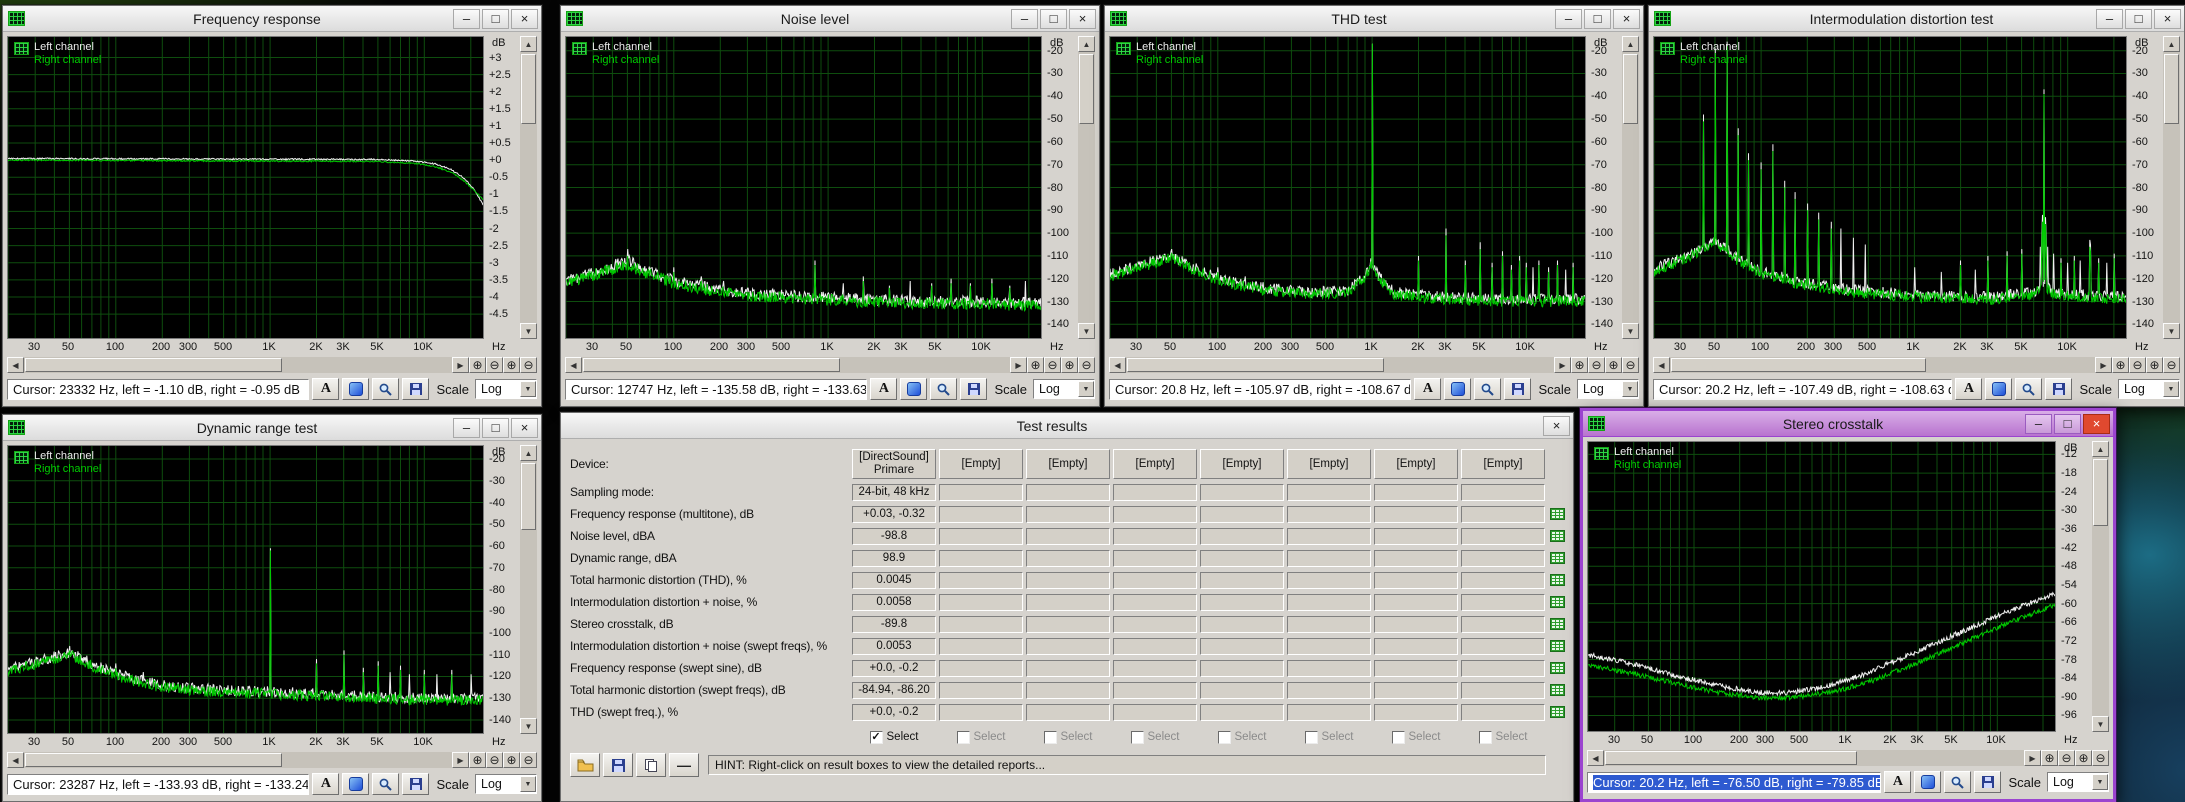  What do you see at coordinates (460, 760) in the screenshot?
I see `scroll-right-button: ▶` at bounding box center [460, 760].